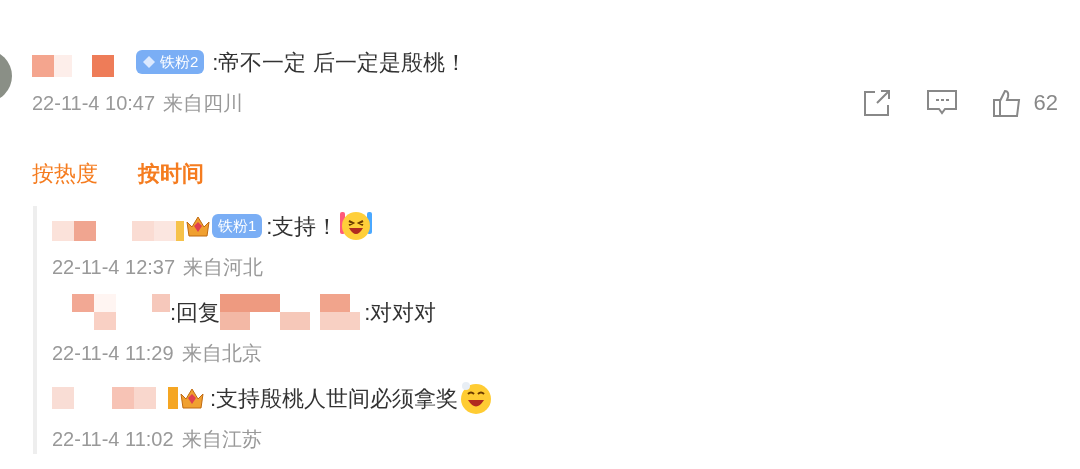 Image resolution: width=1080 pixels, height=469 pixels. What do you see at coordinates (1024, 102) in the screenshot?
I see `like-button: 62` at bounding box center [1024, 102].